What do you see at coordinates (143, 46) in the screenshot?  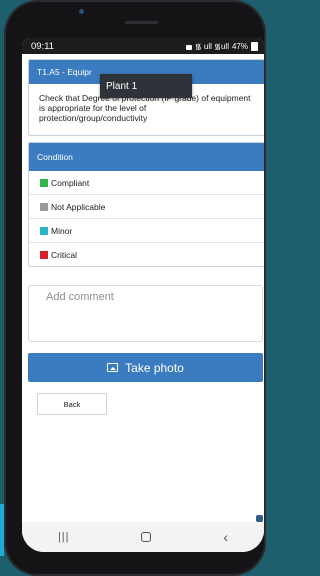 I see `status-bar: 09:11 ᯾ ull ᯾ull 47%` at bounding box center [143, 46].